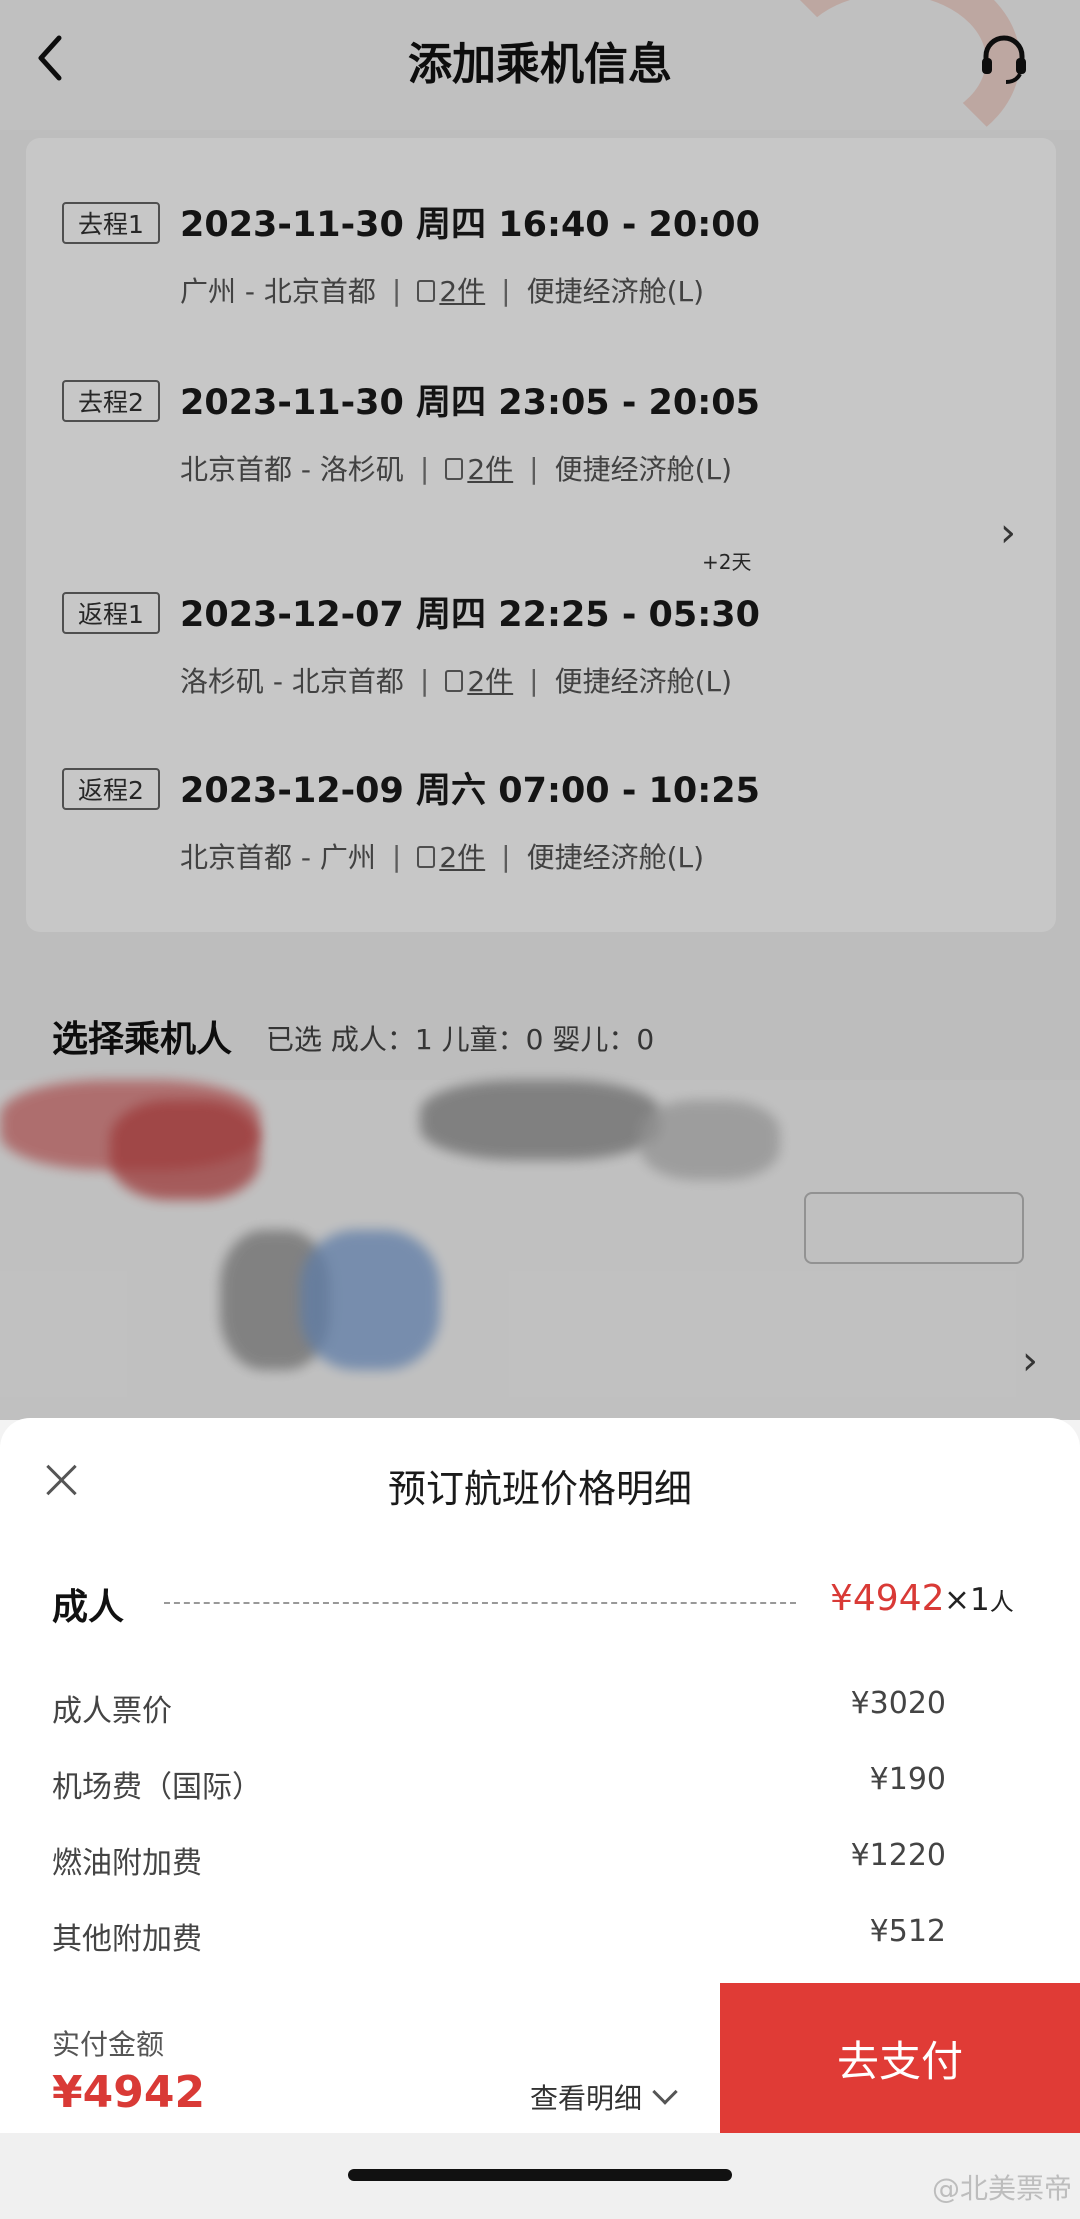 This screenshot has width=1080, height=2219. What do you see at coordinates (1001, 2188) in the screenshot?
I see `watermark: @北美票帝` at bounding box center [1001, 2188].